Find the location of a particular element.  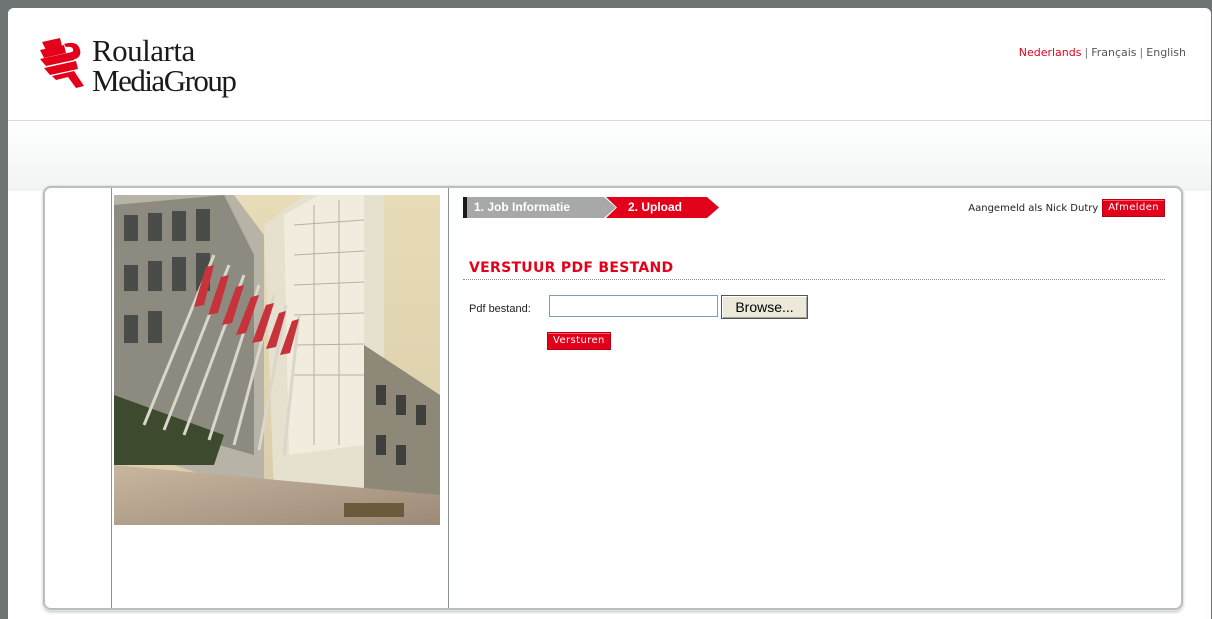

user-status: Aangemeld als Nick Dutry Afmelden is located at coordinates (1066, 208).